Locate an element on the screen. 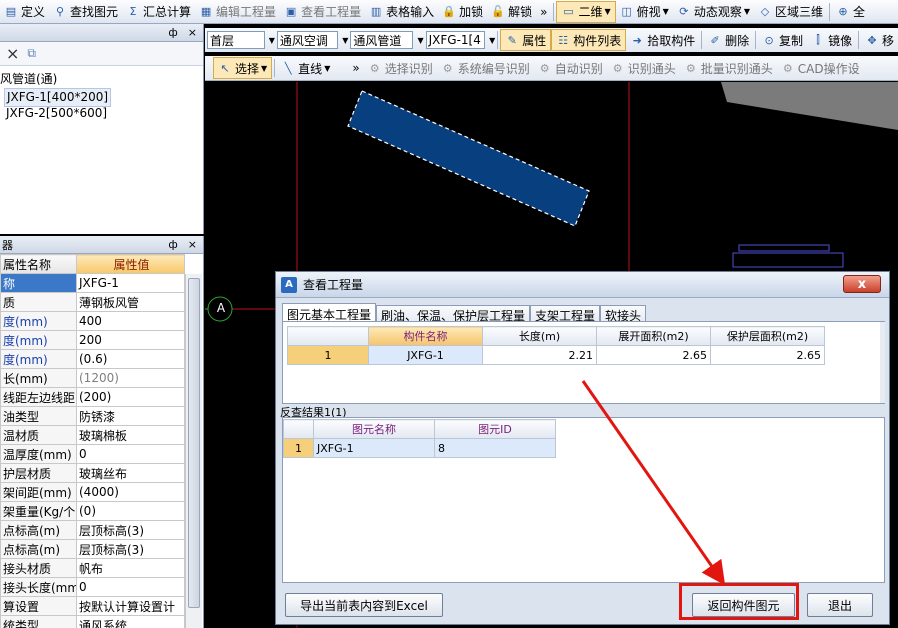 The height and width of the screenshot is (628, 898). red-arrow-annotation is located at coordinates (653, 483).